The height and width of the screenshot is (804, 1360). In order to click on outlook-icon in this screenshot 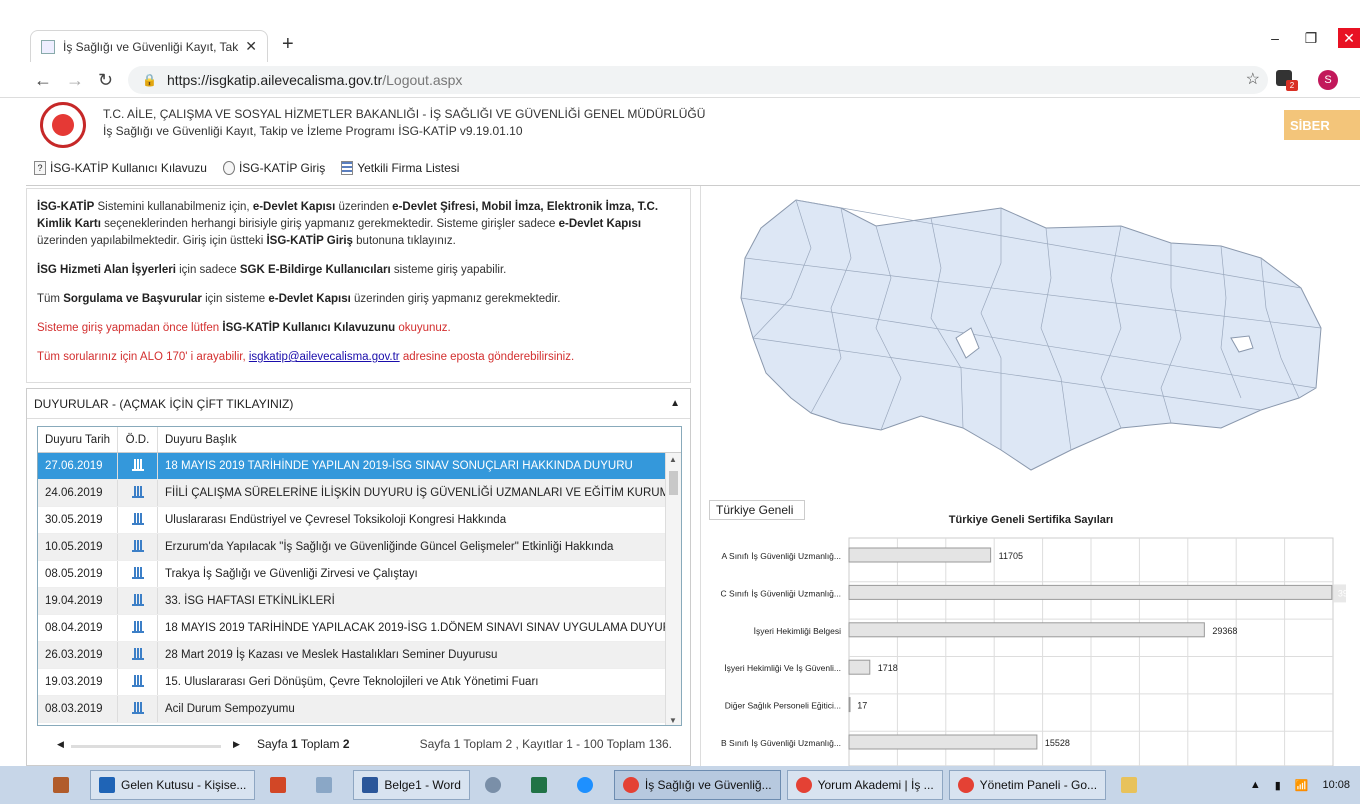, I will do `click(107, 785)`.